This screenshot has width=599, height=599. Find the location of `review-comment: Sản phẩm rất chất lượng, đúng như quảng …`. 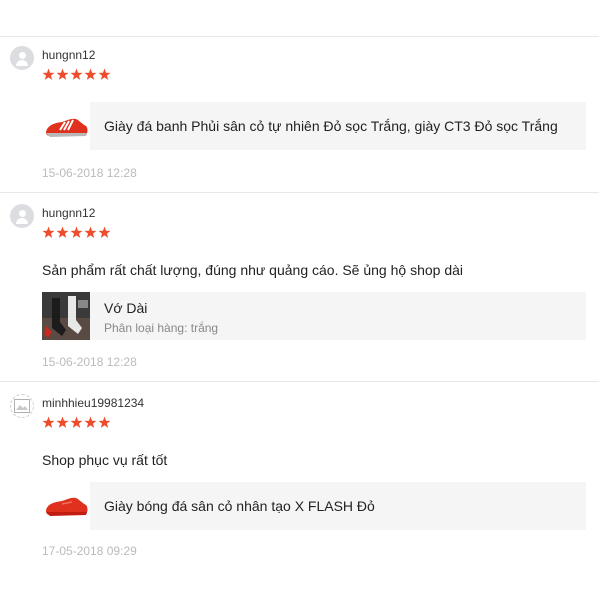

review-comment: Sản phẩm rất chất lượng, đúng như quảng … is located at coordinates (252, 270).